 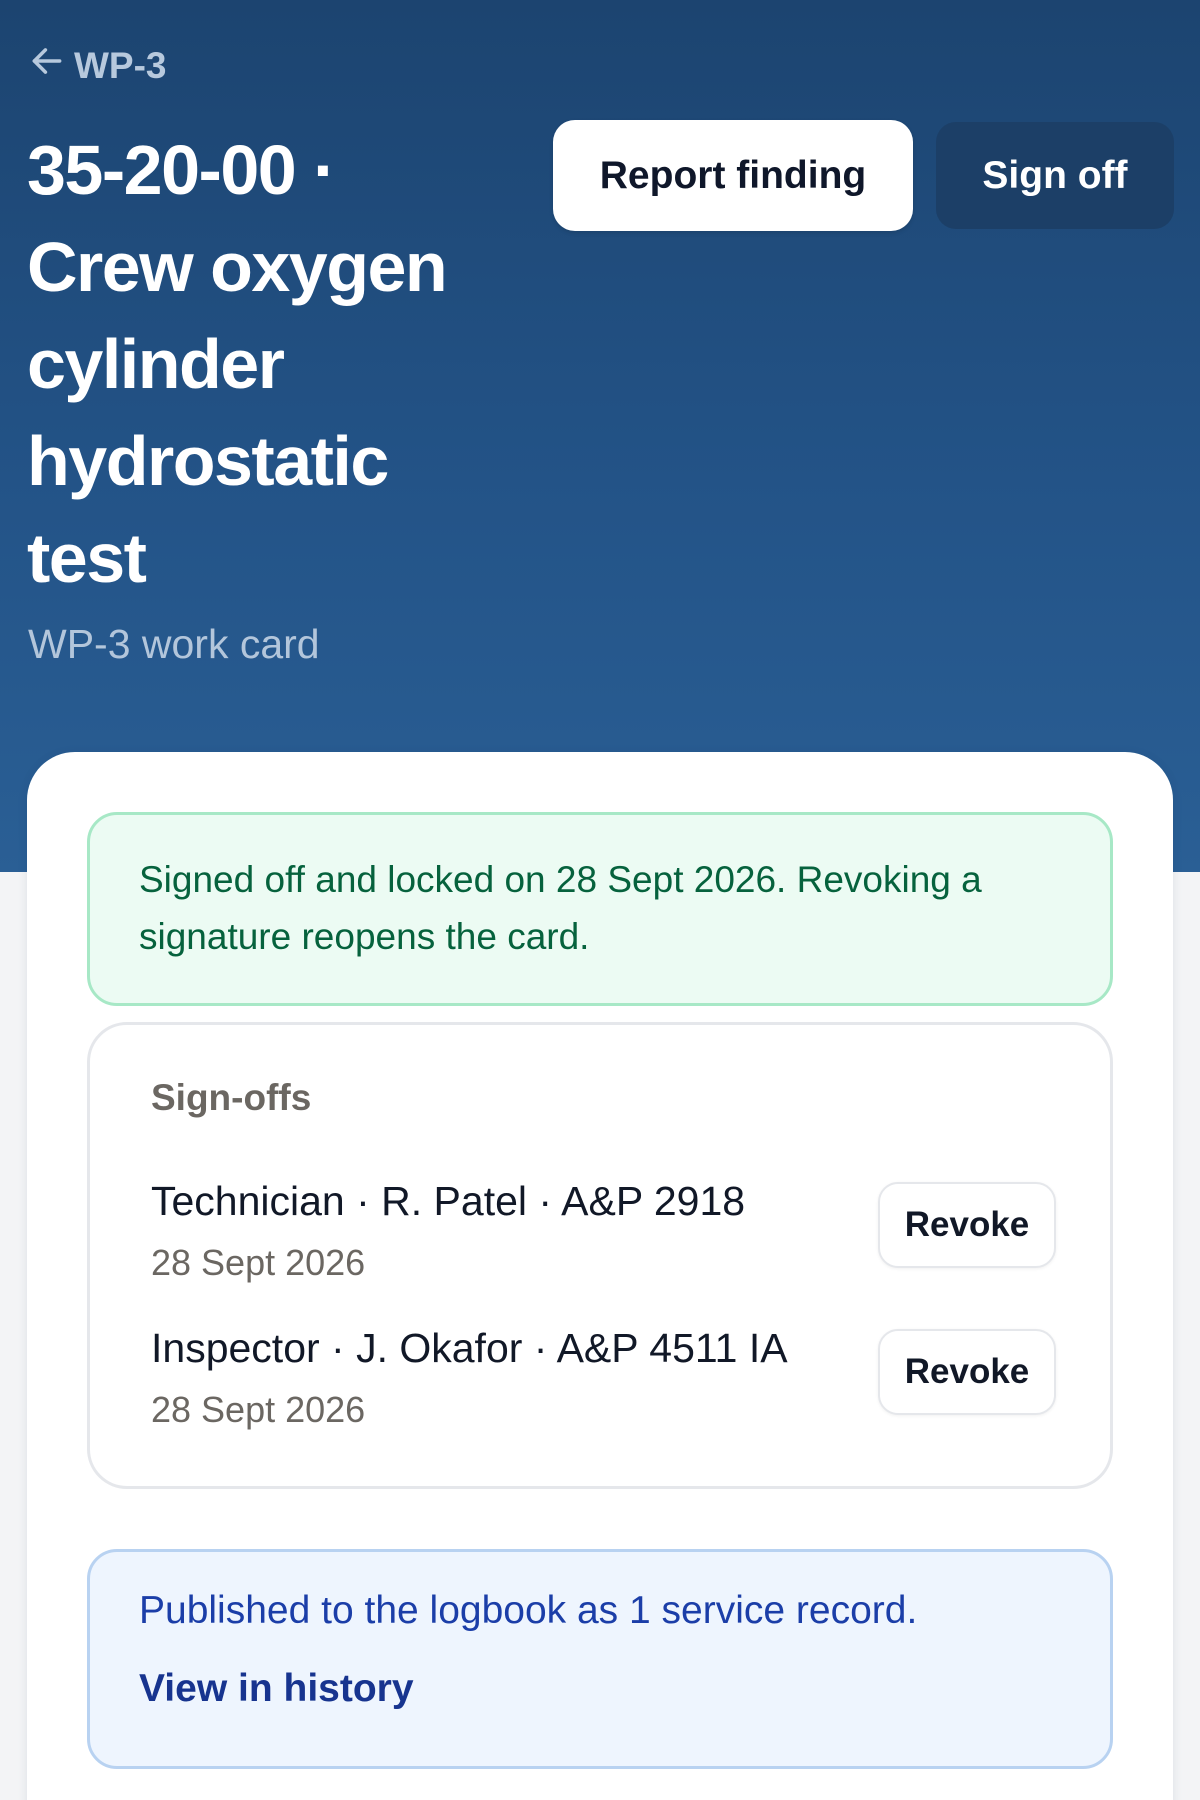 What do you see at coordinates (469, 1348) in the screenshot?
I see `signoff-role: Inspector · J. Okafor · A&P 4511 IA` at bounding box center [469, 1348].